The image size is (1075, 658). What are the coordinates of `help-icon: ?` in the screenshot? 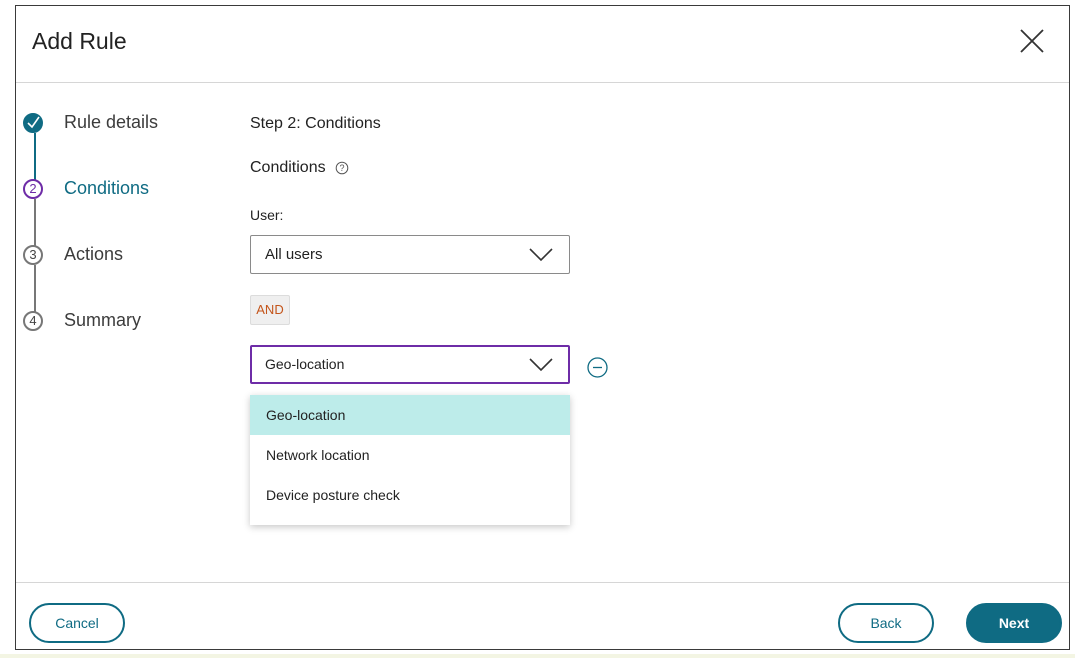 It's located at (342, 168).